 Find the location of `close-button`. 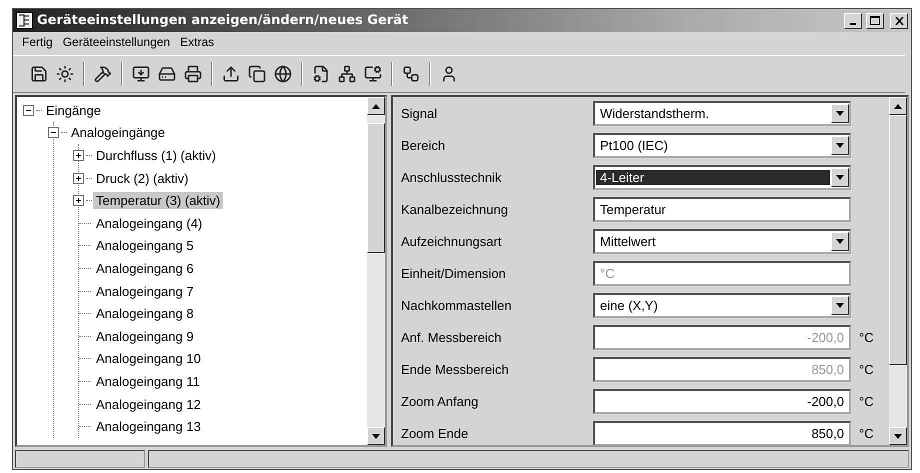

close-button is located at coordinates (899, 20).